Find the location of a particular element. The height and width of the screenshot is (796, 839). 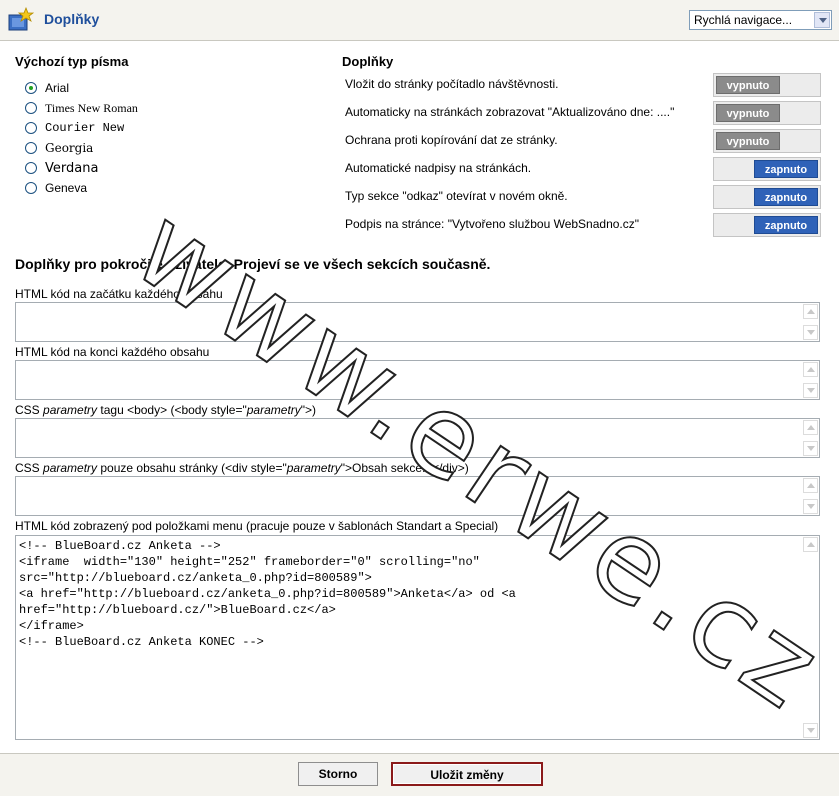

font-option-label: Georgia is located at coordinates (69, 148).